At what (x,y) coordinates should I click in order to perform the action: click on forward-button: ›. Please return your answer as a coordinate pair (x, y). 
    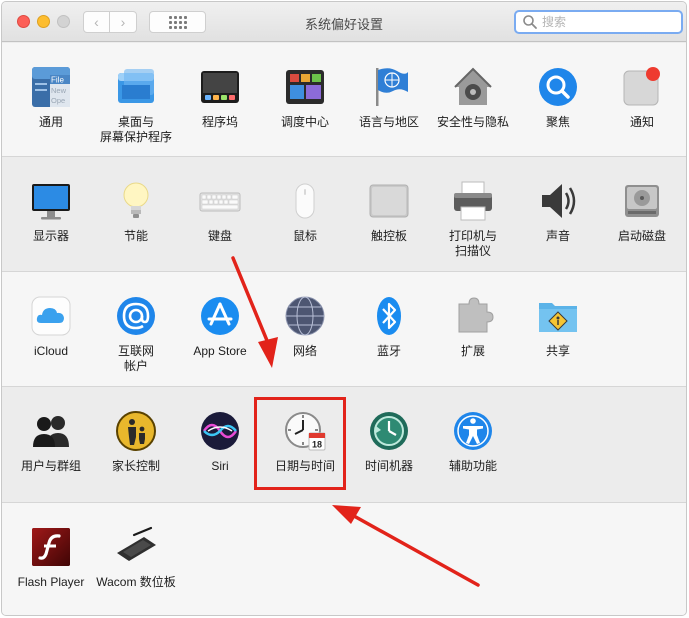
    Looking at the image, I should click on (123, 22).